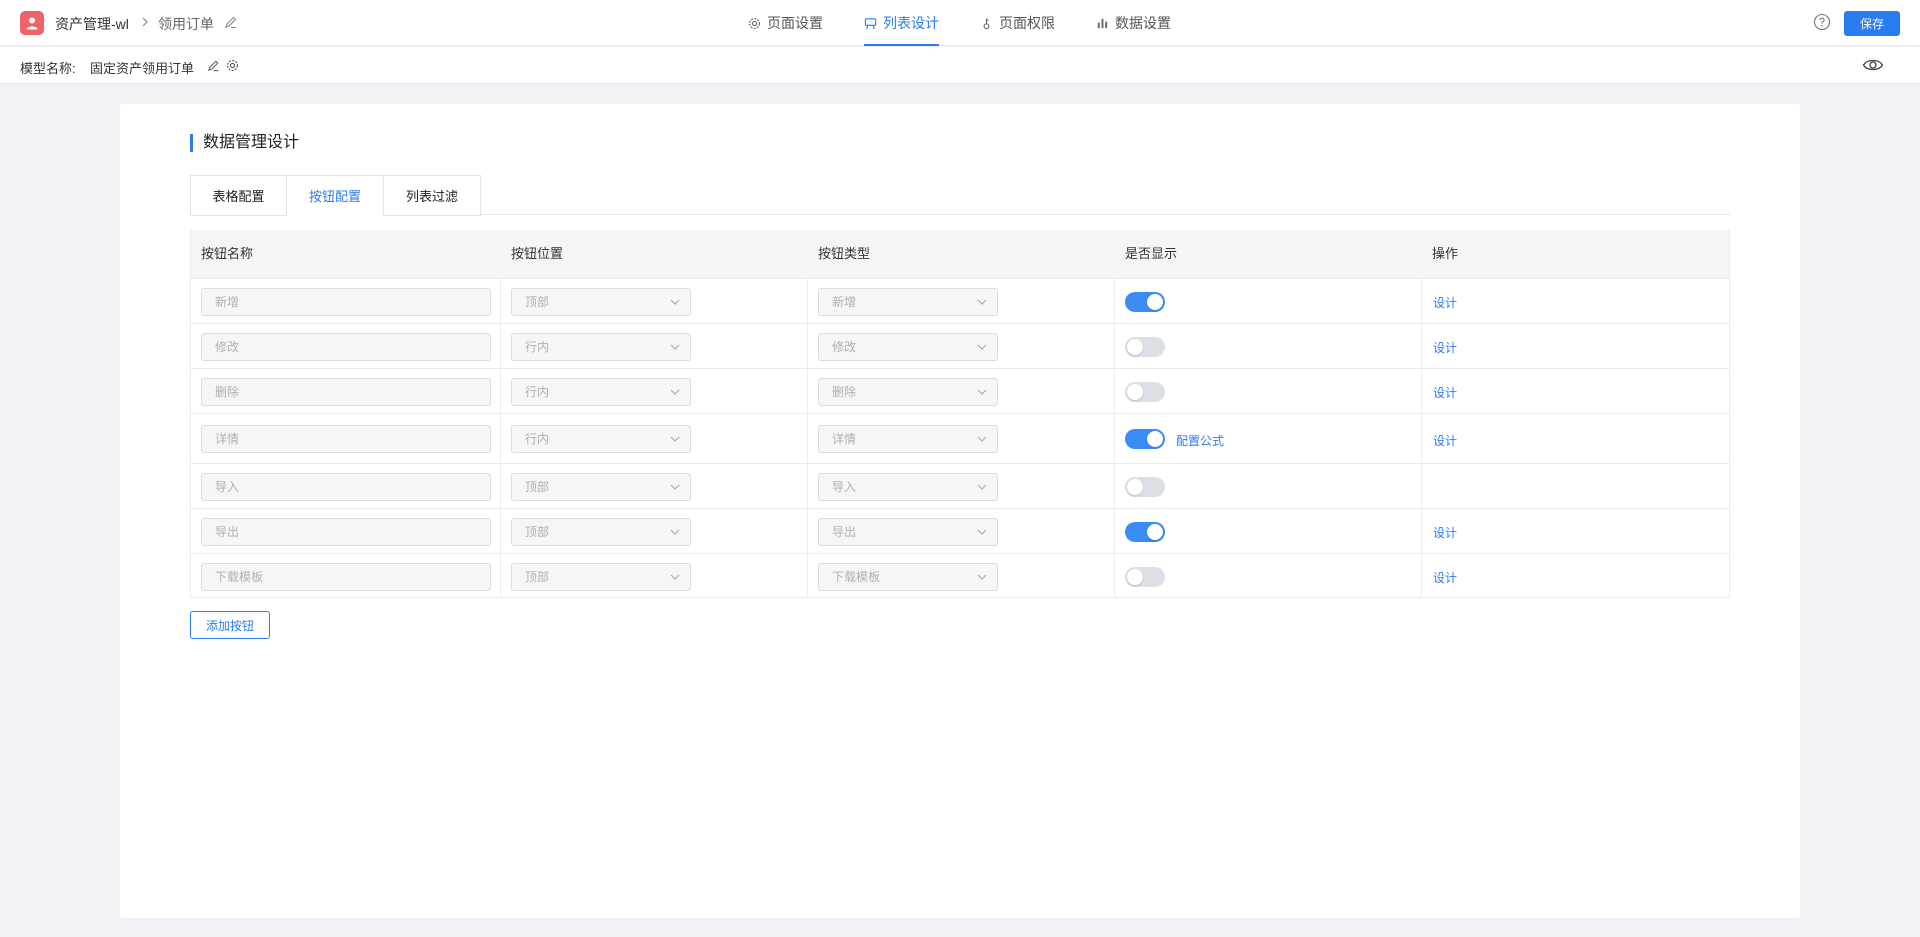  I want to click on tab-page-settings: 页面设置, so click(785, 23).